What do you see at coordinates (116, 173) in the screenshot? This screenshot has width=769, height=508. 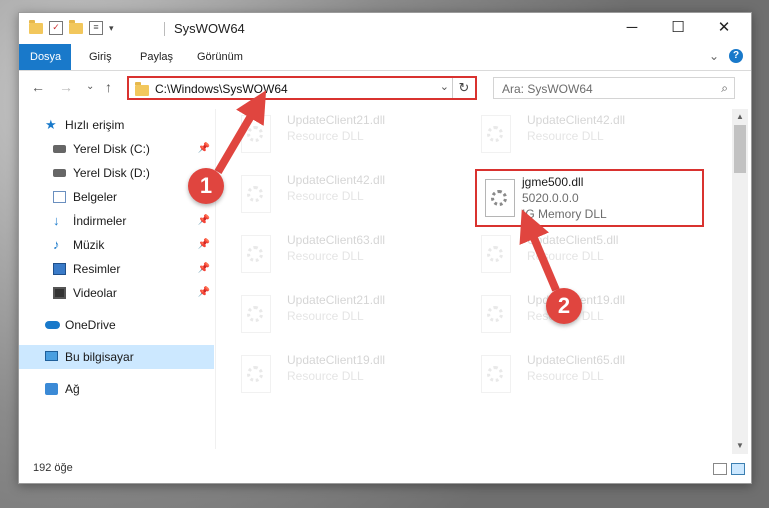 I see `sidebar-item-disk-d: Yerel Disk (D:)` at bounding box center [116, 173].